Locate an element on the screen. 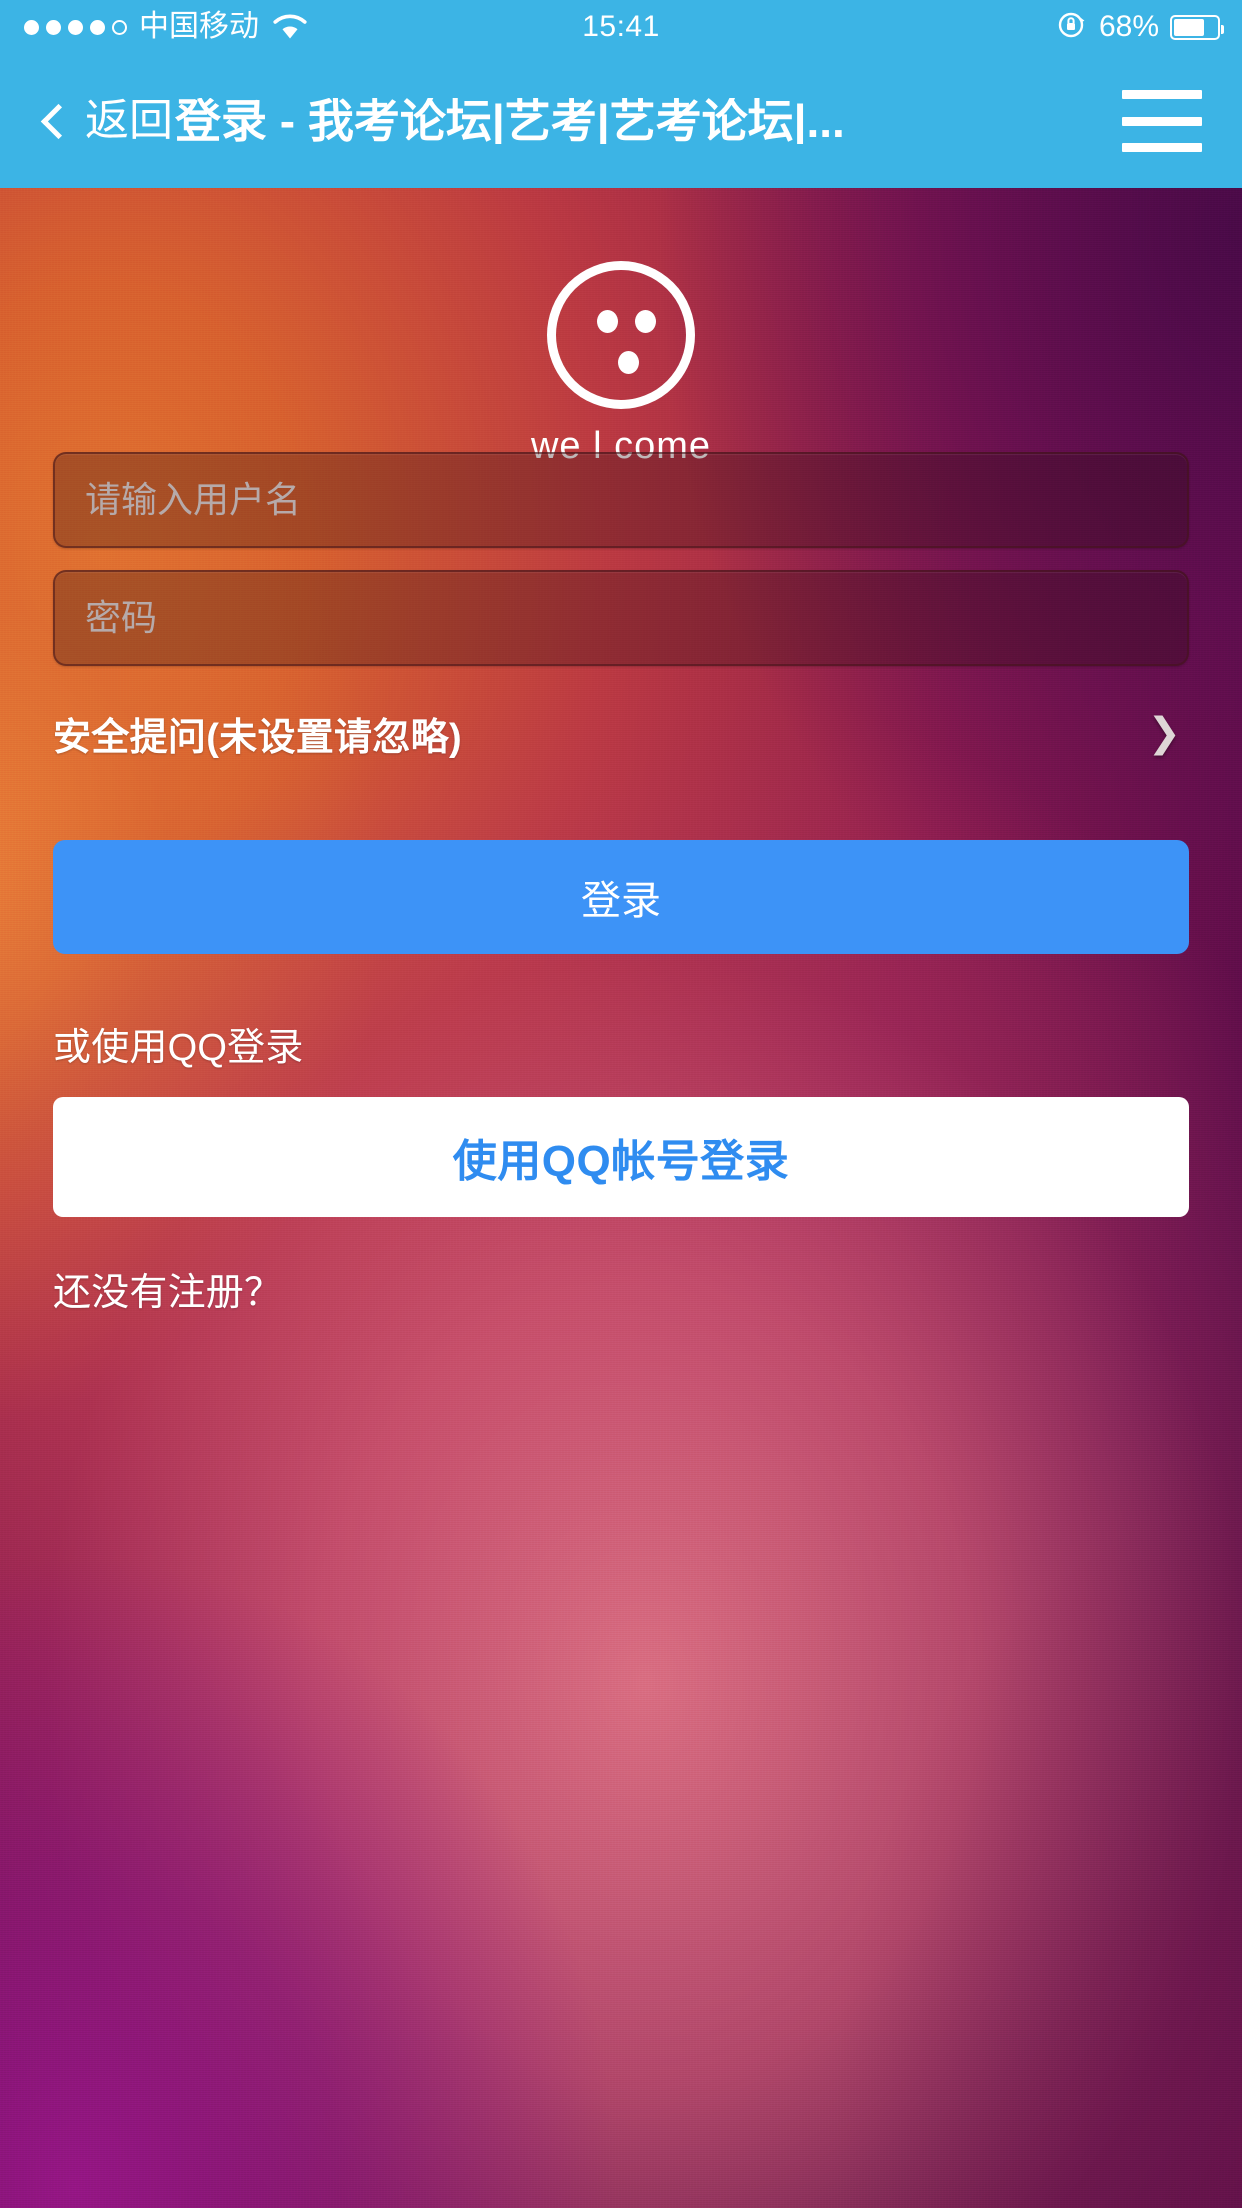 The width and height of the screenshot is (1242, 2208). qq-login-button: 使用QQ帐号登录 is located at coordinates (621, 1157).